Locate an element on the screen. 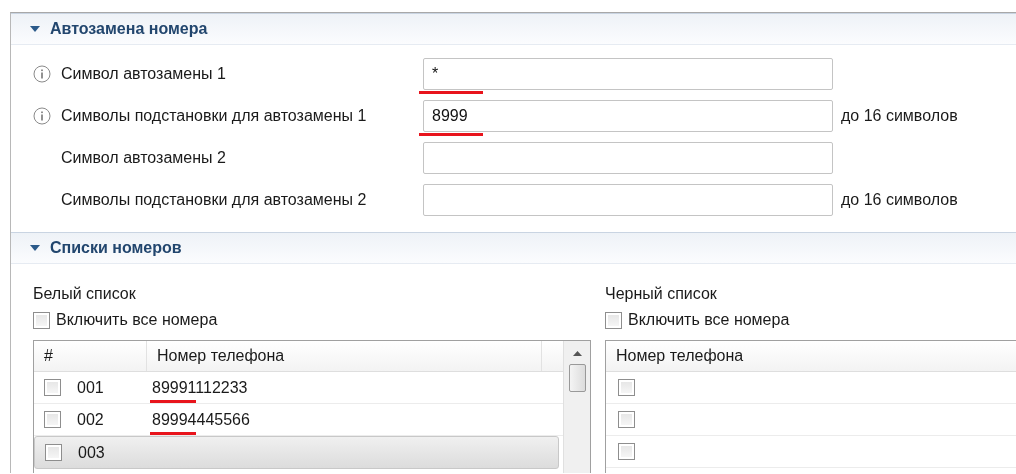 This screenshot has height=474, width=1016. input-field: 8999 is located at coordinates (628, 116).